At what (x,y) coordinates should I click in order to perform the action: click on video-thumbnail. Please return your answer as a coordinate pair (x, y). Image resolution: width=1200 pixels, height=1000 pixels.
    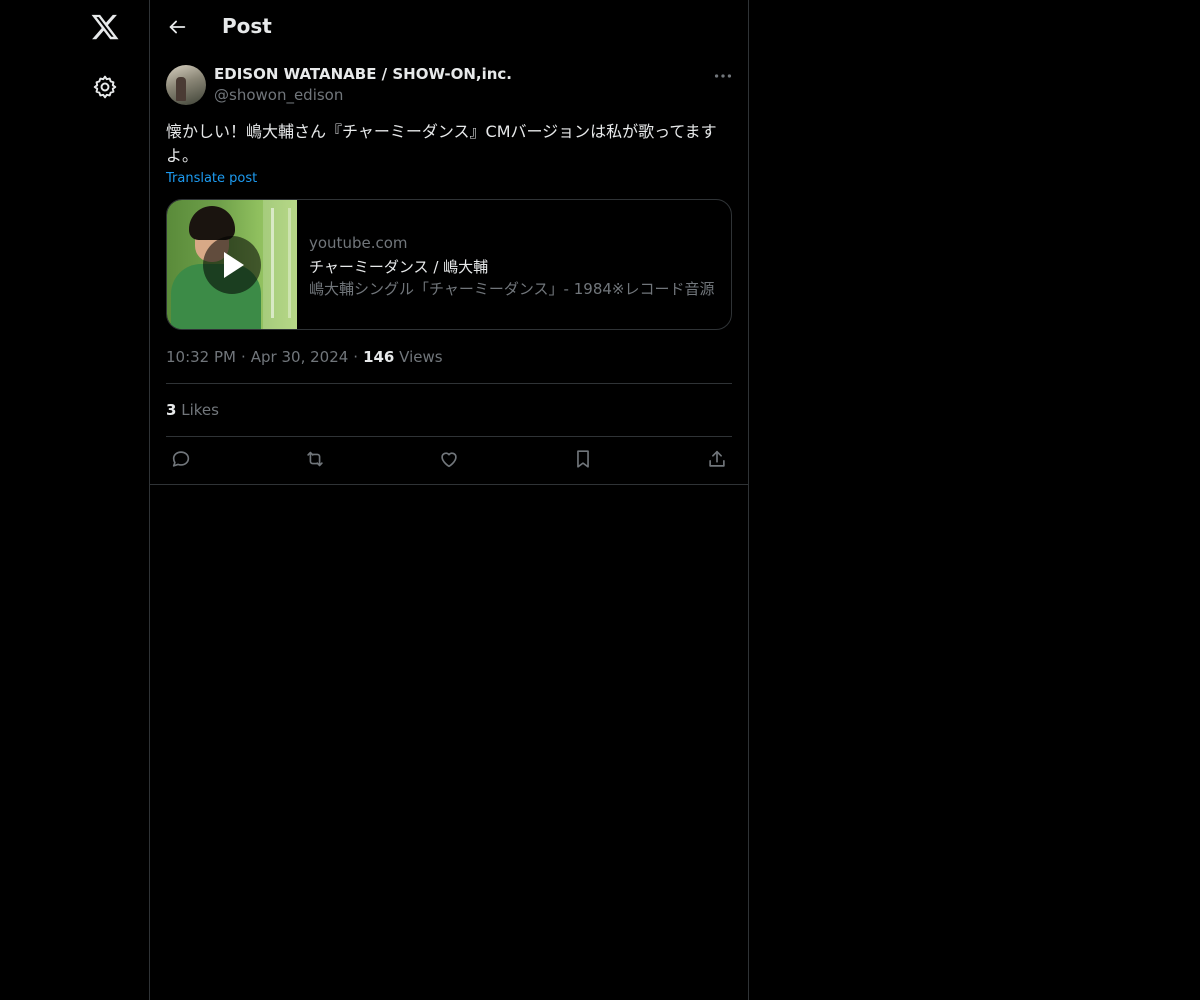
    Looking at the image, I should click on (232, 264).